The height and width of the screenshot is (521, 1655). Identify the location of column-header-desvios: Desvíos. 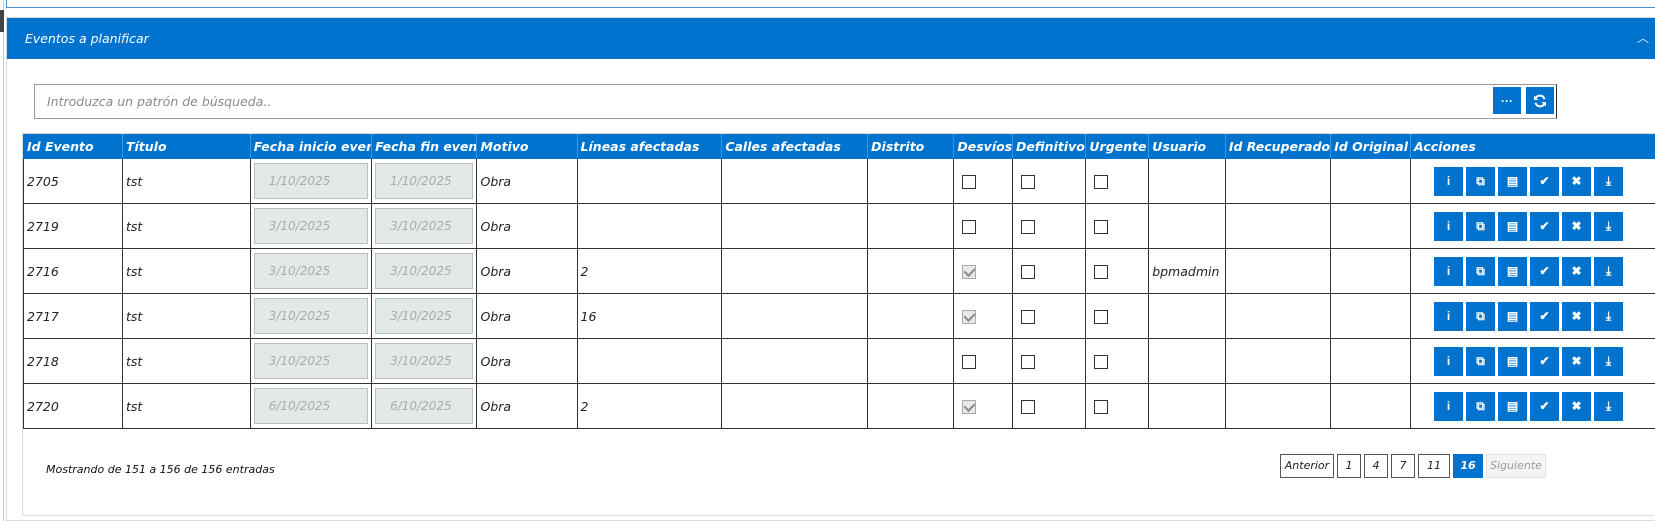
(983, 146).